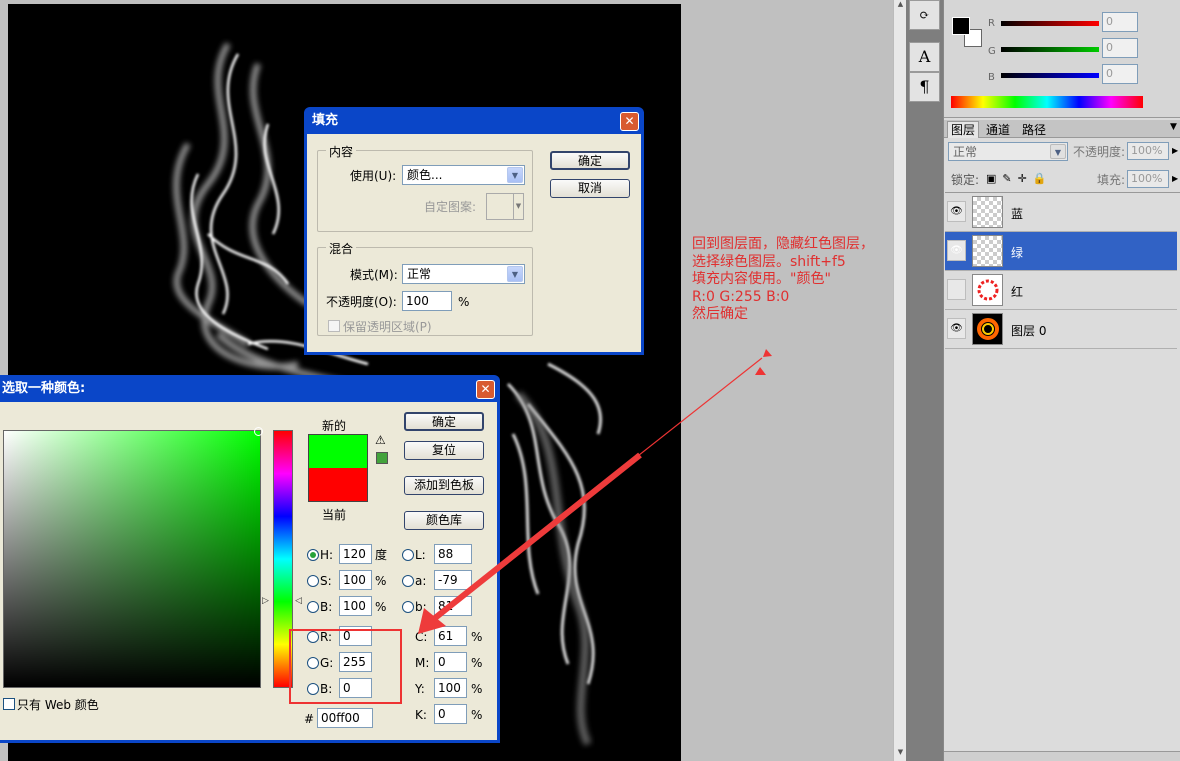 The height and width of the screenshot is (761, 1180). Describe the element at coordinates (1175, 150) in the screenshot. I see `opacity-arrow-icon: ▶` at that location.